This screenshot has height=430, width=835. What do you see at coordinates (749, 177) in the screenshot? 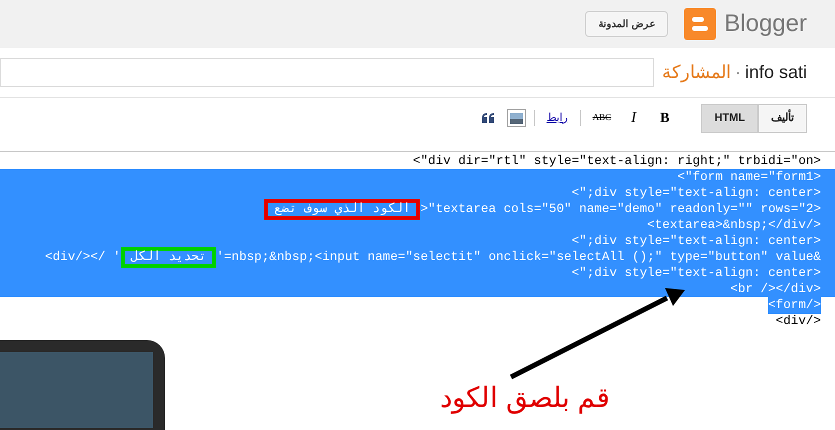
I see `code-text: <"form name="form1>` at bounding box center [749, 177].